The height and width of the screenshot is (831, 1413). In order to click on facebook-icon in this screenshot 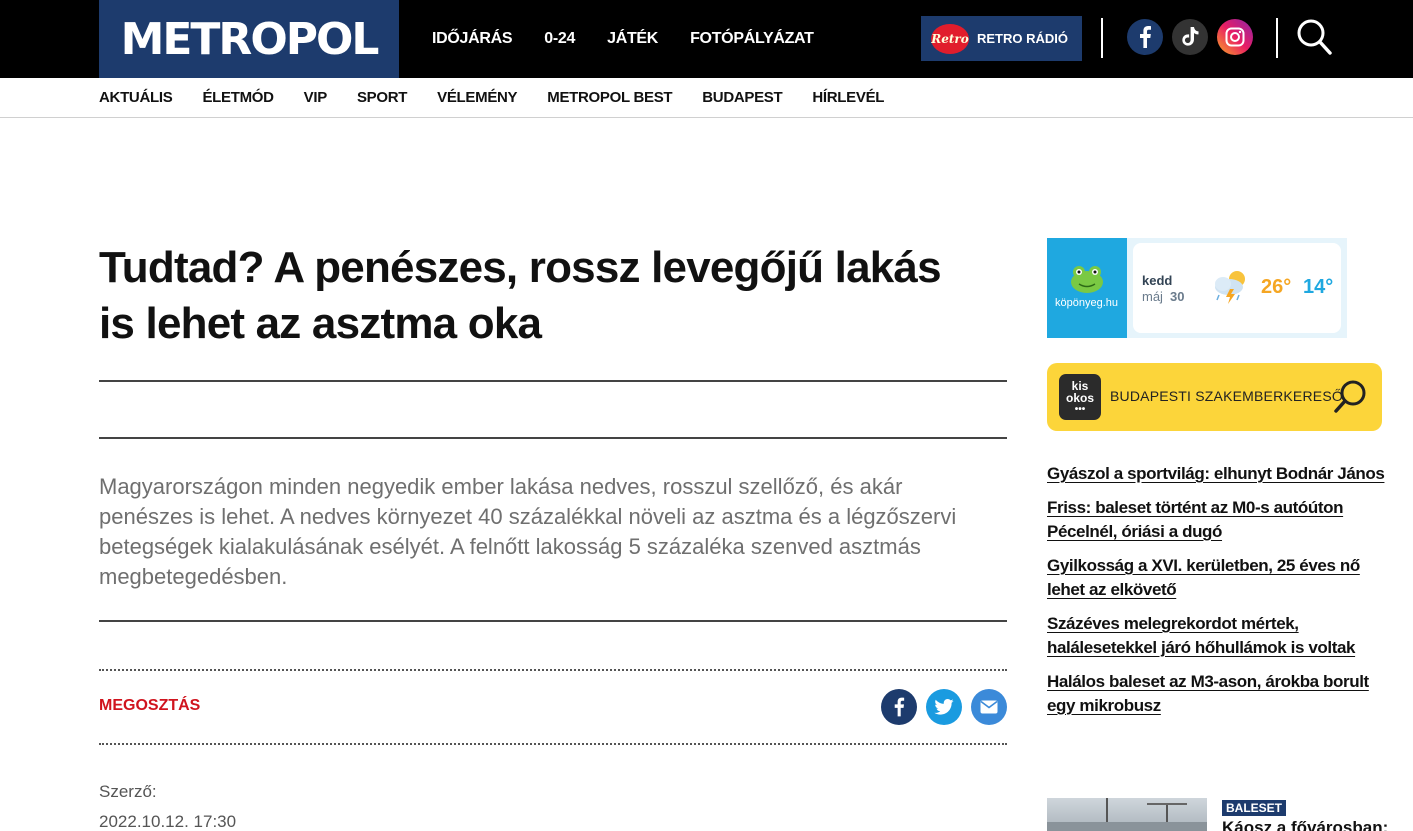, I will do `click(1145, 37)`.